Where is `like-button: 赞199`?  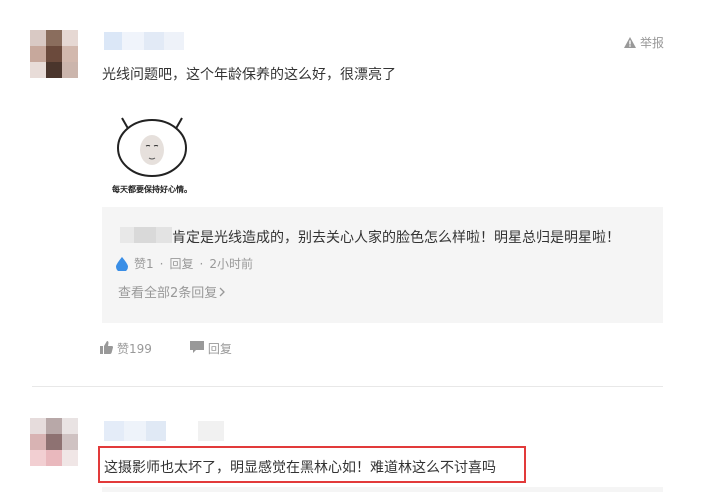 like-button: 赞199 is located at coordinates (126, 348).